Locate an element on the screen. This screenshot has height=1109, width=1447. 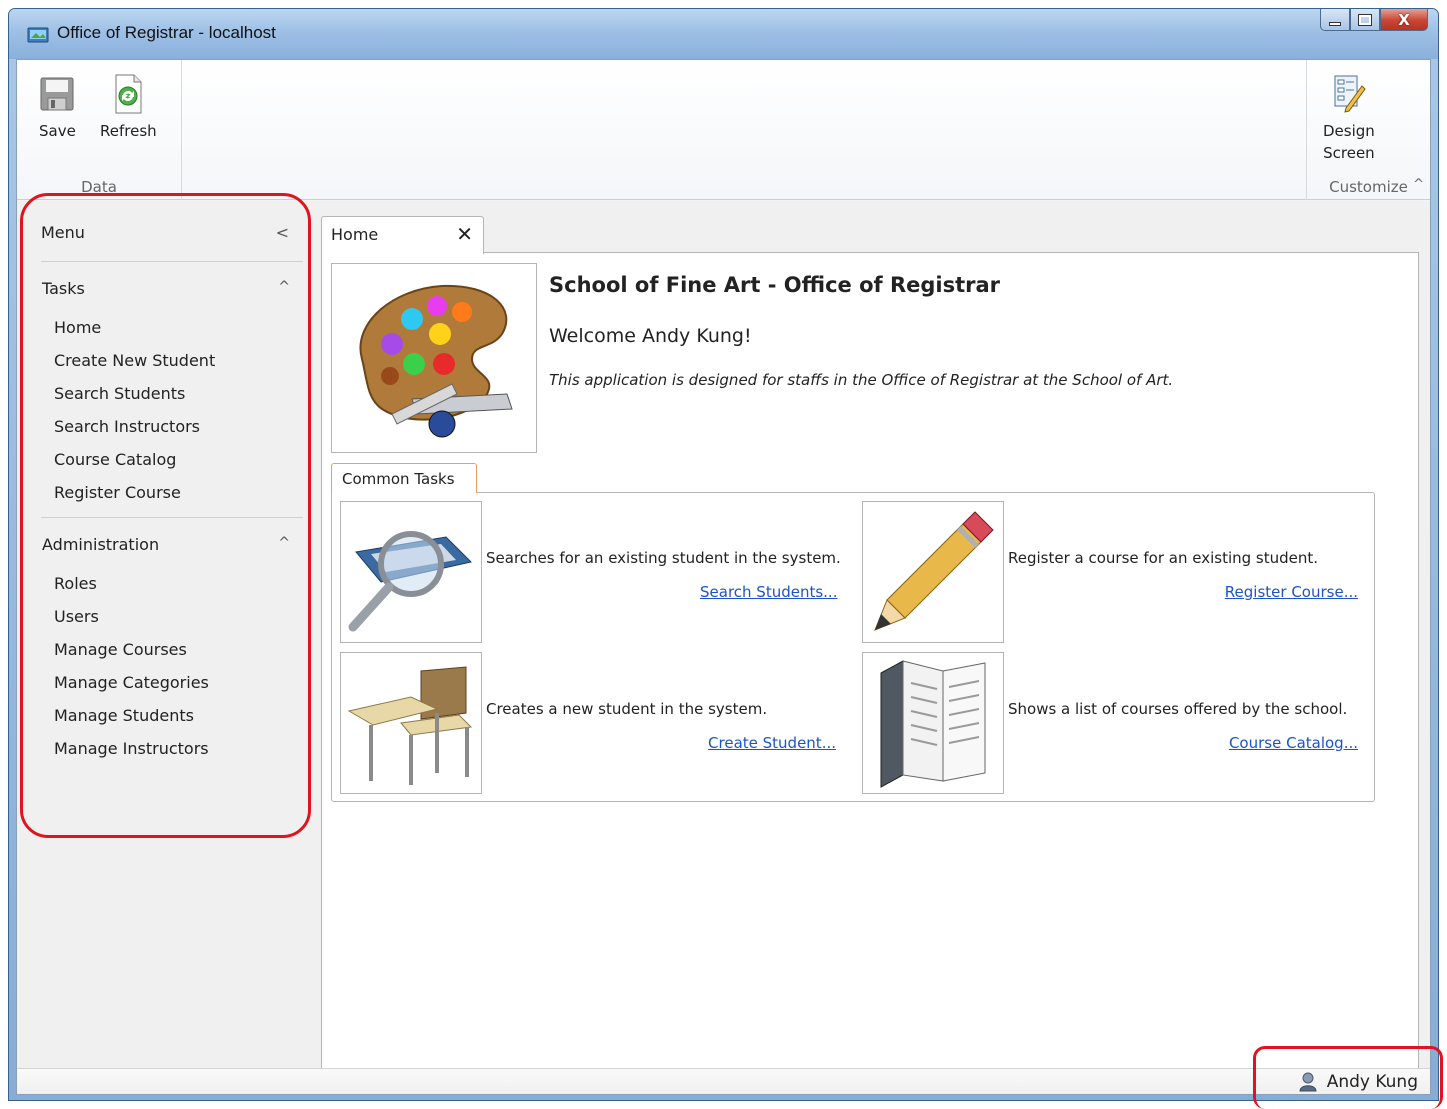
save-button: Save is located at coordinates (57, 106).